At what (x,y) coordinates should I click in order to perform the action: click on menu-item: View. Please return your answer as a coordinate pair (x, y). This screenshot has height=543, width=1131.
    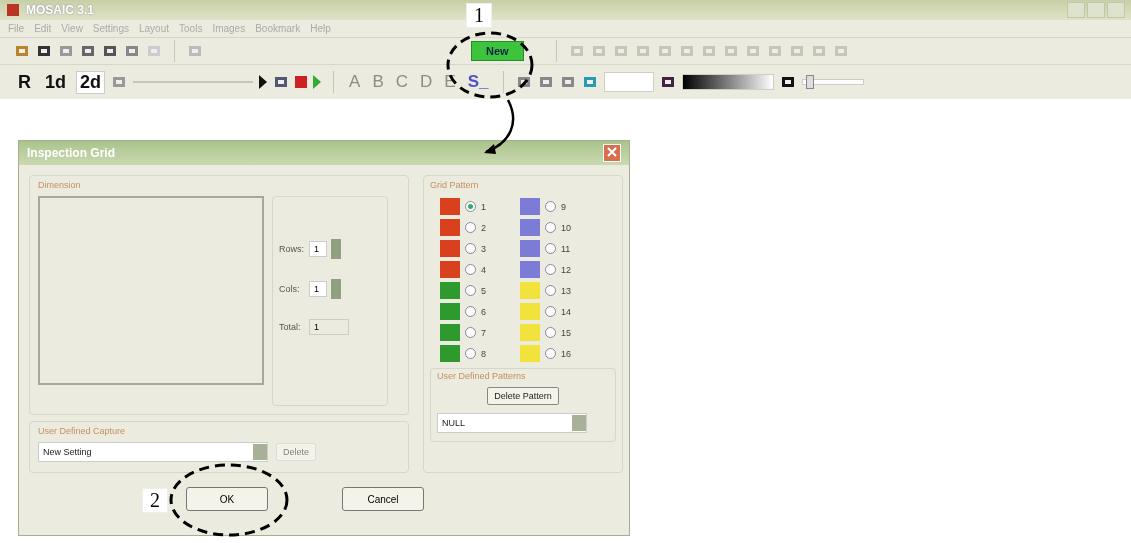
    Looking at the image, I should click on (72, 28).